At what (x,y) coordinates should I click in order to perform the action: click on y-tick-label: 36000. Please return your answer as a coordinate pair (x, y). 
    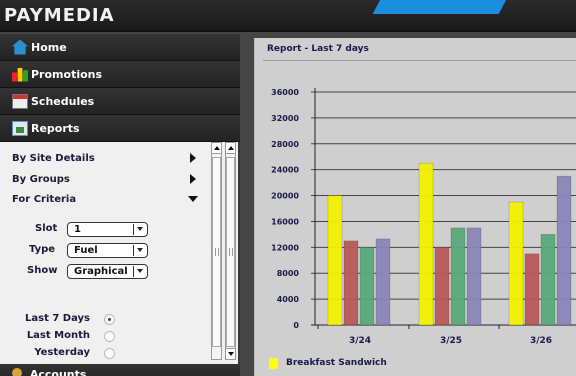
    Looking at the image, I should click on (285, 92).